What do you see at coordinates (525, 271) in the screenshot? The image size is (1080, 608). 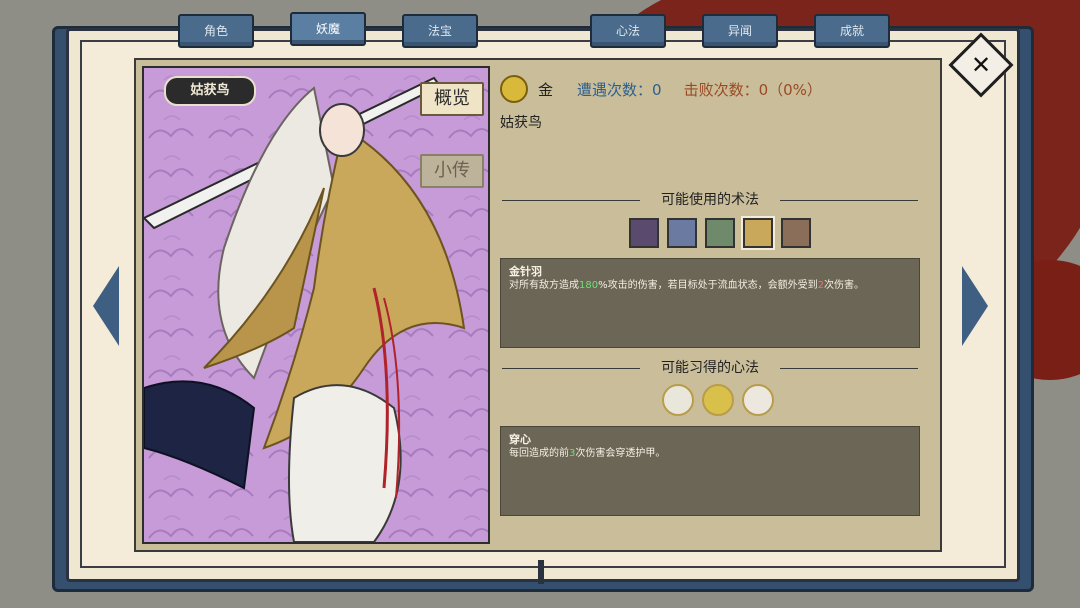 I see `spell-name: 金针羽` at bounding box center [525, 271].